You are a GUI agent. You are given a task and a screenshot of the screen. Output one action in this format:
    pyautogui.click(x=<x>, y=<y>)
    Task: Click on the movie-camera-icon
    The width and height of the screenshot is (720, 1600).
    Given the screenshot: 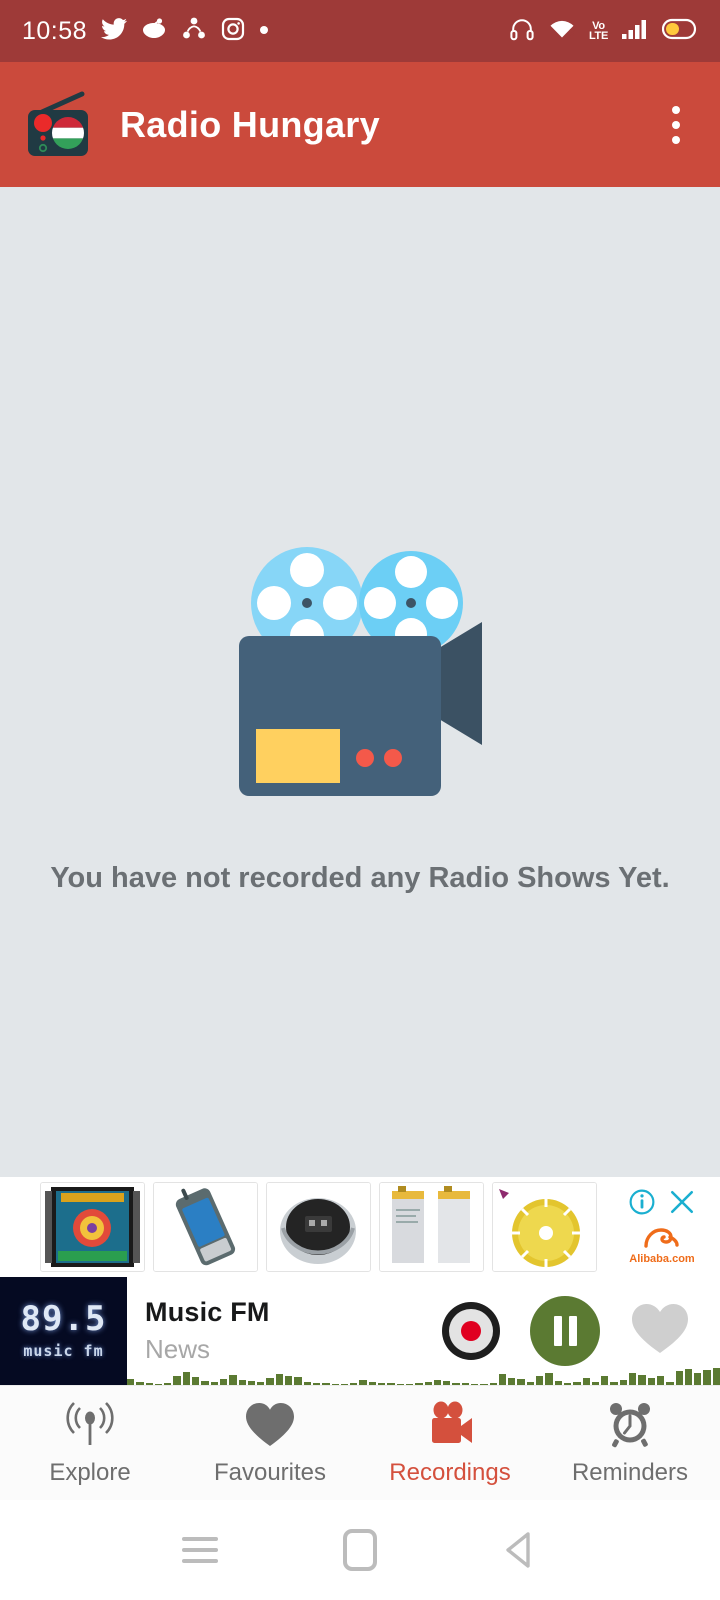 What is the action you would take?
    pyautogui.click(x=360, y=655)
    